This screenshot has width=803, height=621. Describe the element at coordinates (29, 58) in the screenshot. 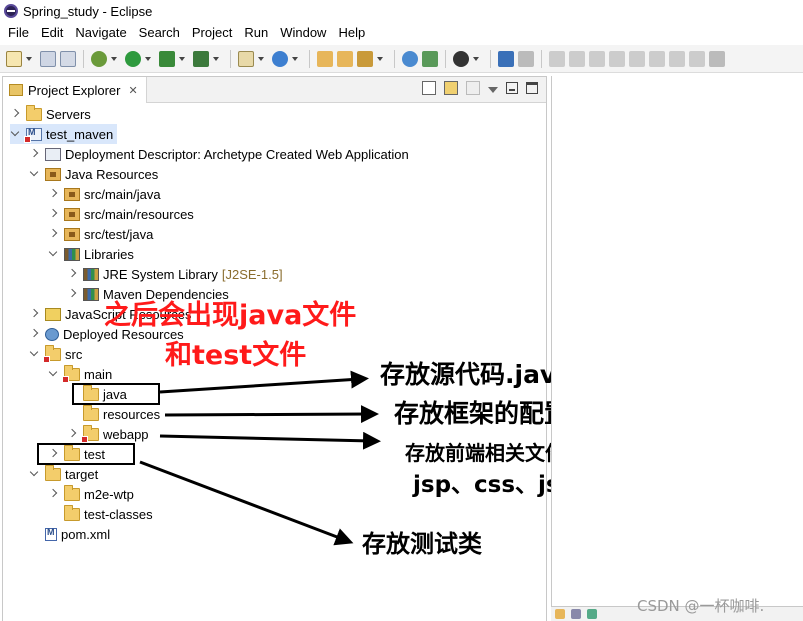

I see `new-dropdown-icon` at that location.